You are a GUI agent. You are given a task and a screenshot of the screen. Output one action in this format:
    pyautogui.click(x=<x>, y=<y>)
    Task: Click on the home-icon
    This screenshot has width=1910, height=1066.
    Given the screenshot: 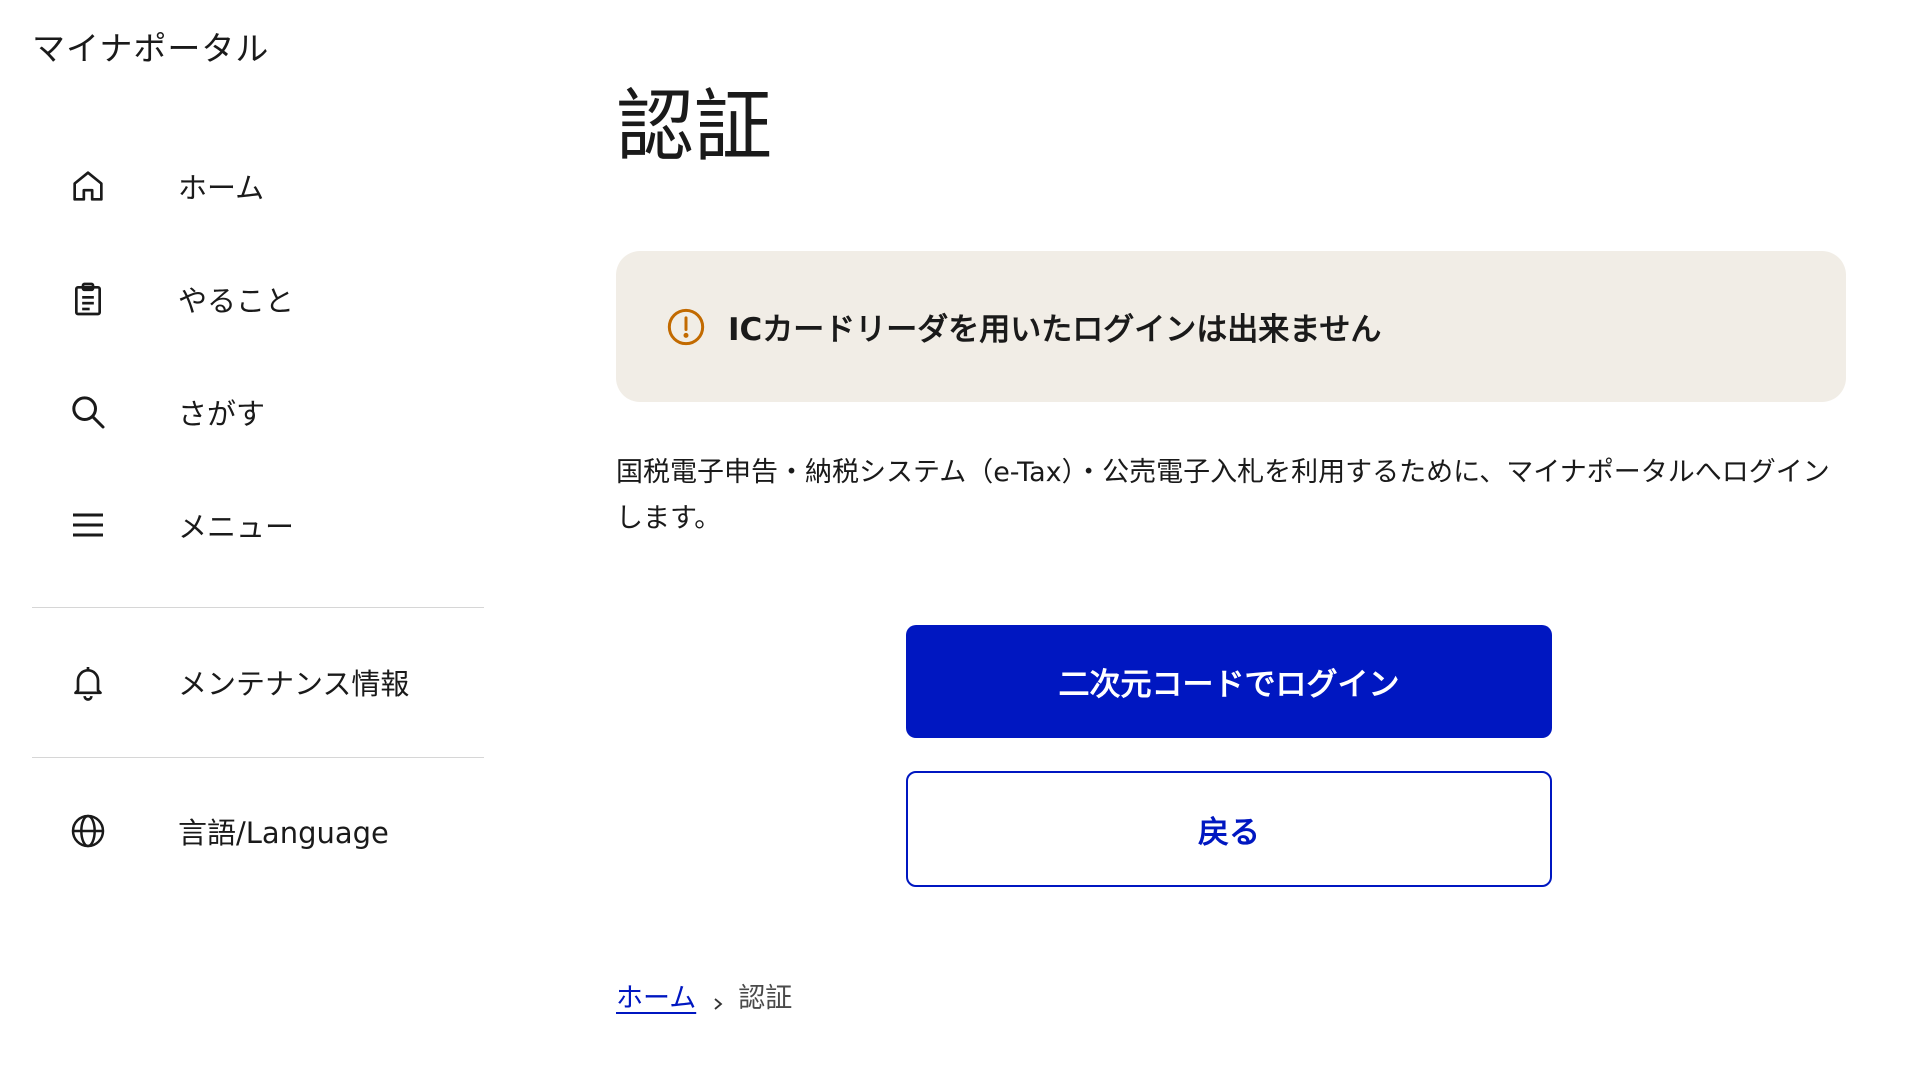 What is the action you would take?
    pyautogui.click(x=88, y=186)
    